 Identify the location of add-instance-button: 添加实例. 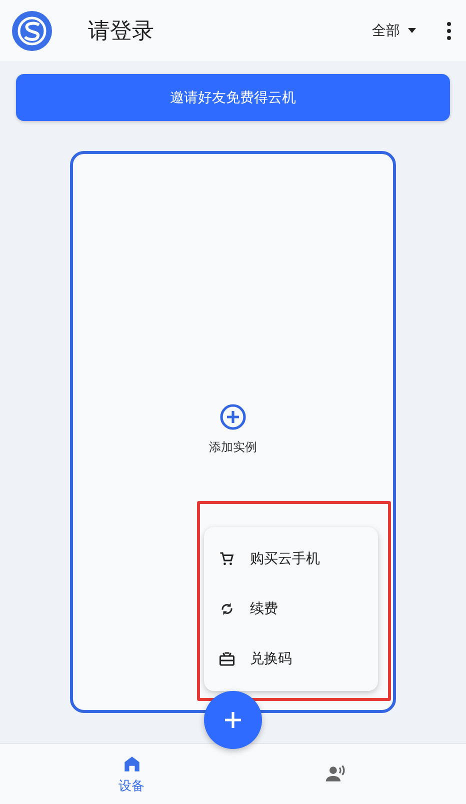
(233, 430).